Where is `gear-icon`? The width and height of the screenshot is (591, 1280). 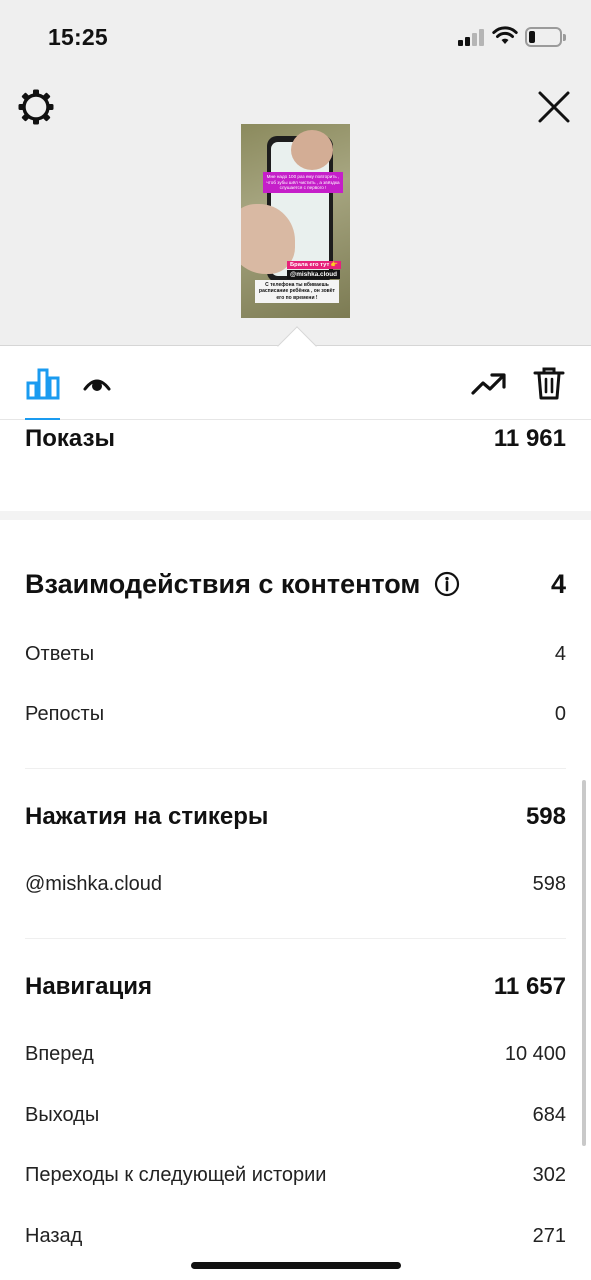 gear-icon is located at coordinates (36, 107).